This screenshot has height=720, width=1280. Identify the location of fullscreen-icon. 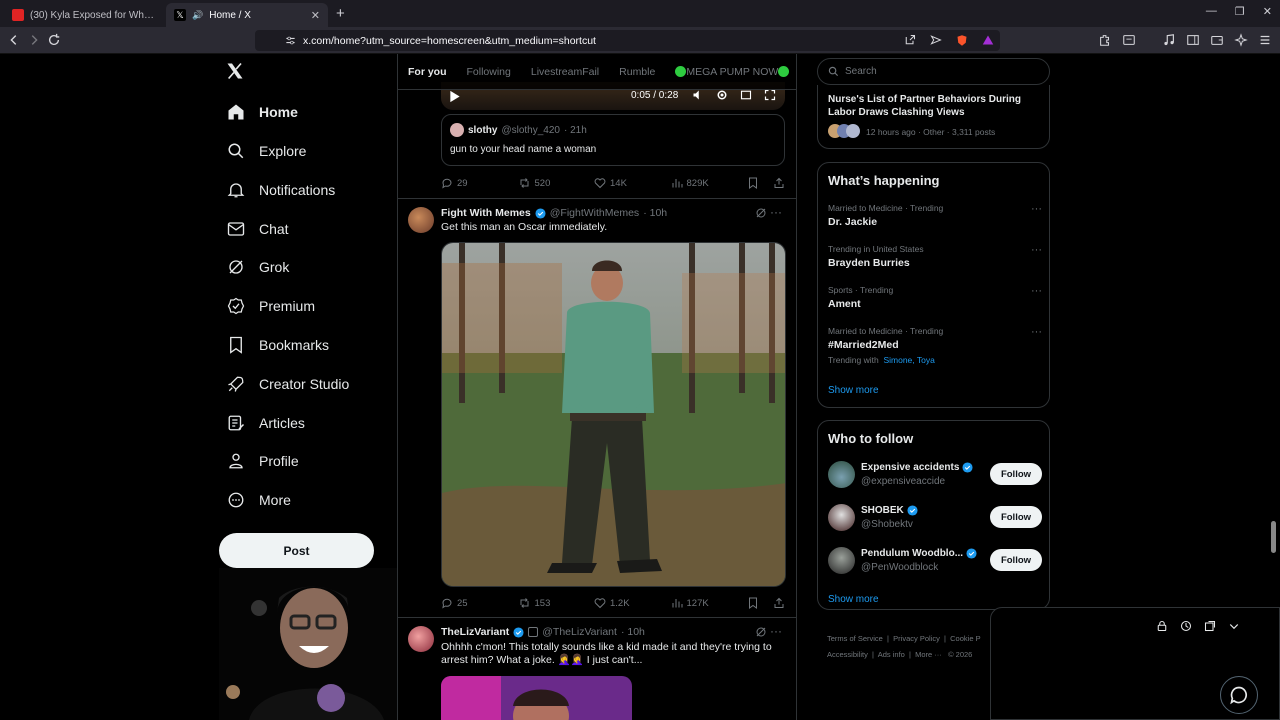
(770, 95).